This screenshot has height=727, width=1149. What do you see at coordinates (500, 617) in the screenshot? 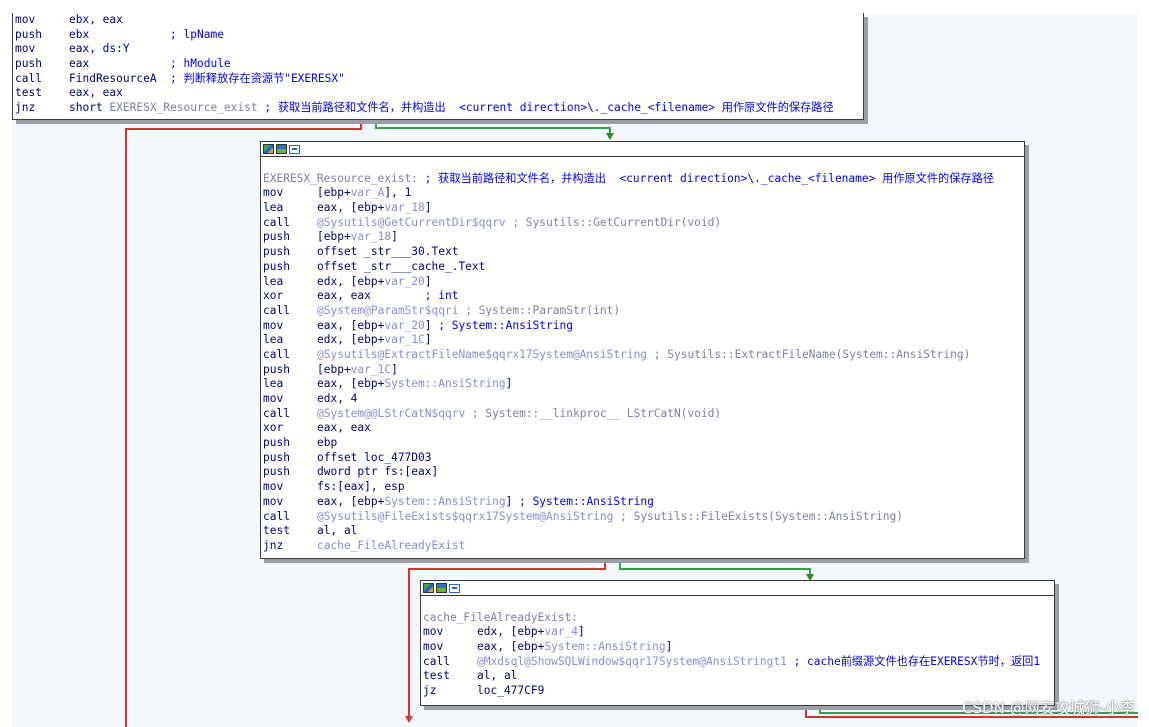
I see `label-name: cache_FileAlreadyExist:` at bounding box center [500, 617].